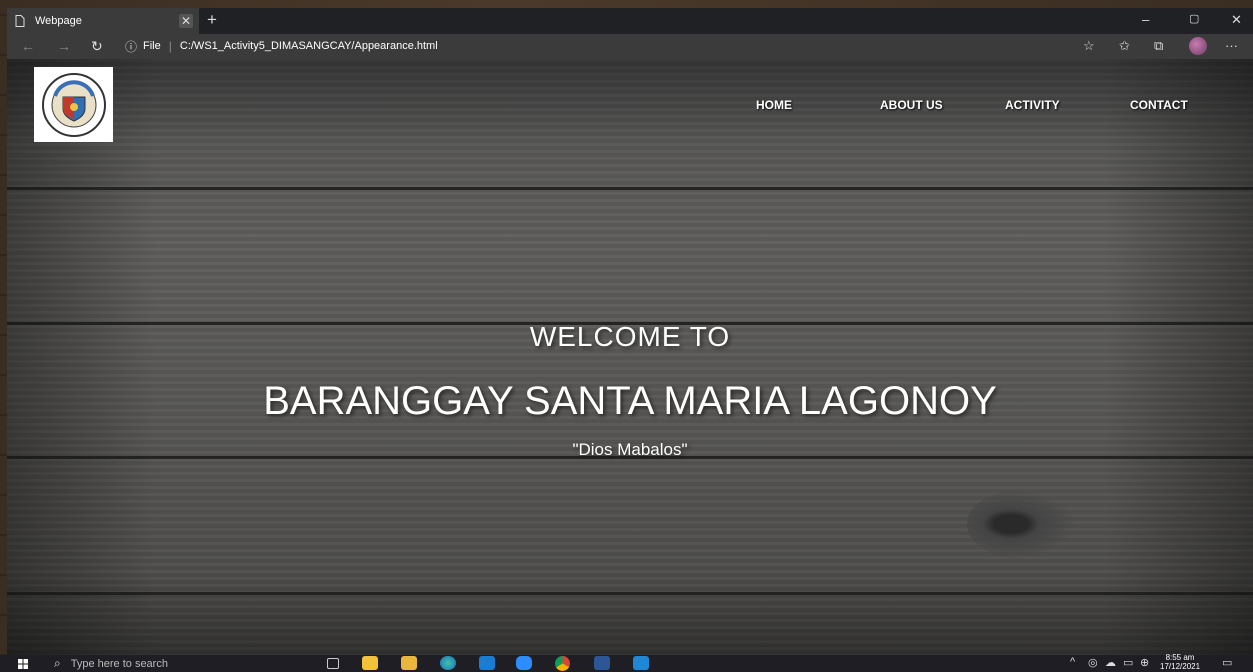 The width and height of the screenshot is (1253, 672). Describe the element at coordinates (1227, 662) in the screenshot. I see `notifications-icon: ▭` at that location.